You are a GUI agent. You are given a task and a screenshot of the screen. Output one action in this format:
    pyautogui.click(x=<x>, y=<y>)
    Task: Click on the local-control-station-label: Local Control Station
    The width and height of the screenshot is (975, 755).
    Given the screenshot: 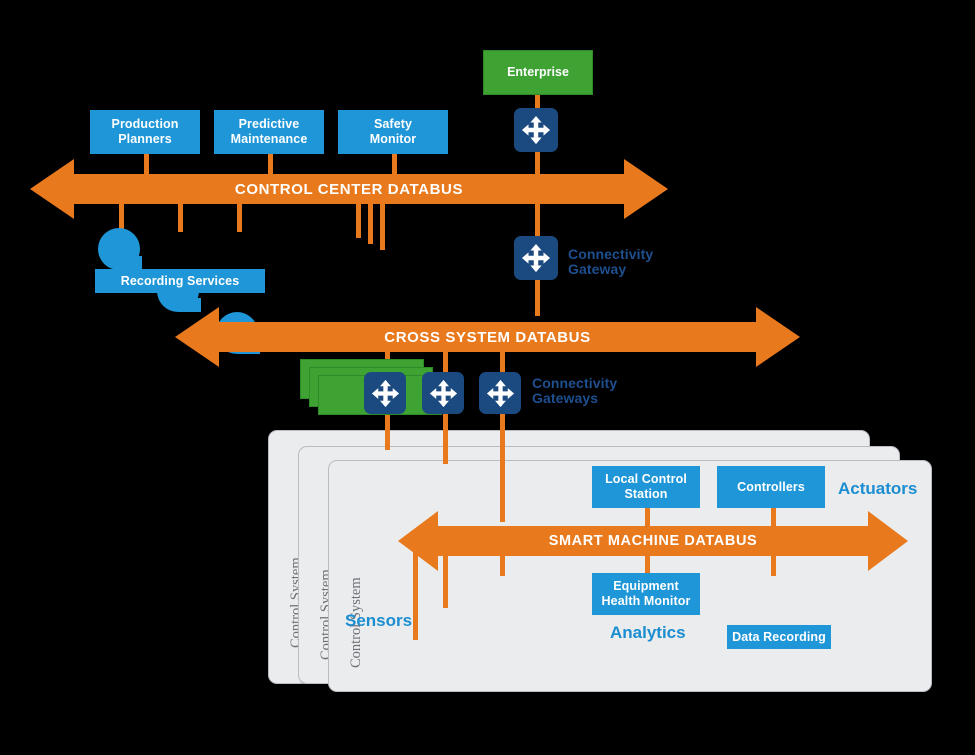 What is the action you would take?
    pyautogui.click(x=646, y=486)
    